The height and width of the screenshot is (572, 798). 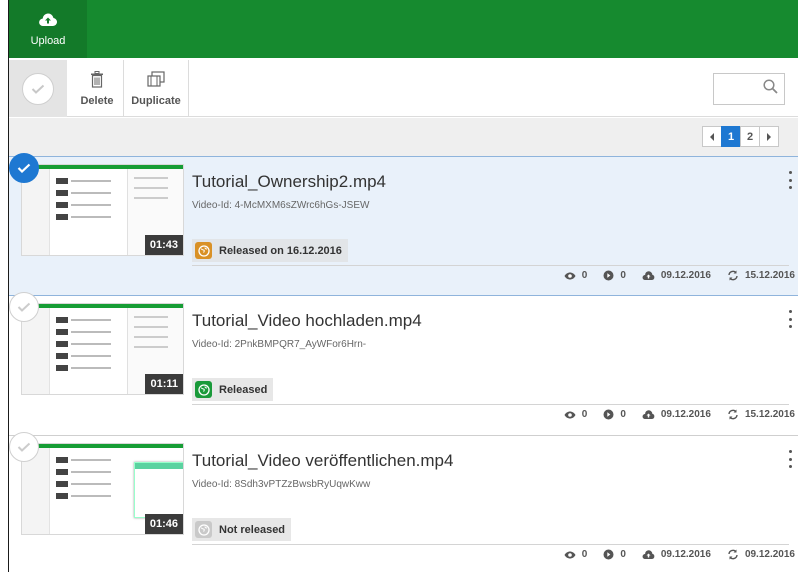 I want to click on updated-date: 09.12.2016, so click(x=769, y=554).